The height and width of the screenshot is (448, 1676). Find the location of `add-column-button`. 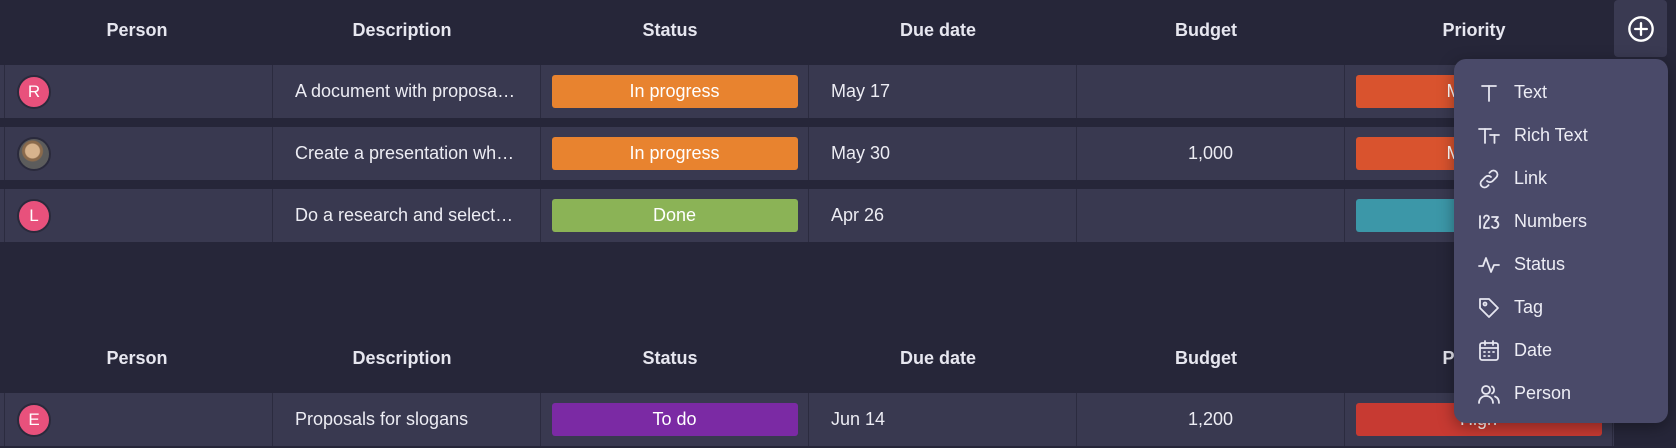

add-column-button is located at coordinates (1640, 28).